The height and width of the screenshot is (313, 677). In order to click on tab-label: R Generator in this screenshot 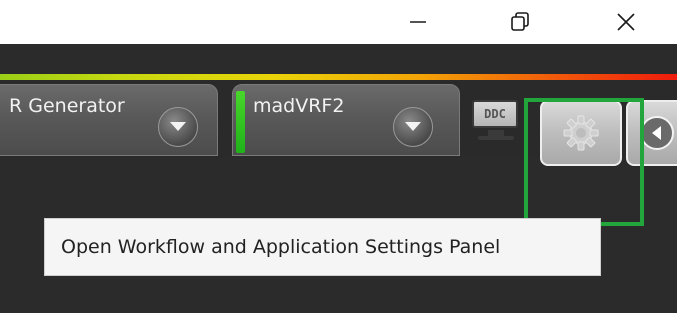, I will do `click(67, 106)`.